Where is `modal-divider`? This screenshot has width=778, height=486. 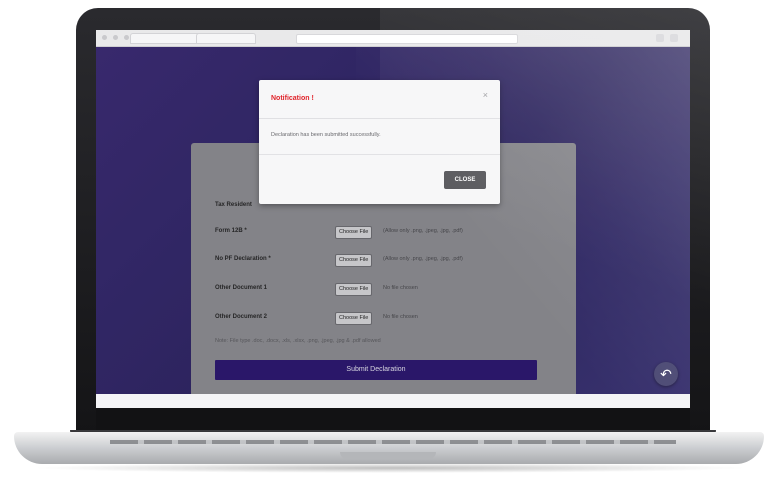
modal-divider is located at coordinates (379, 154).